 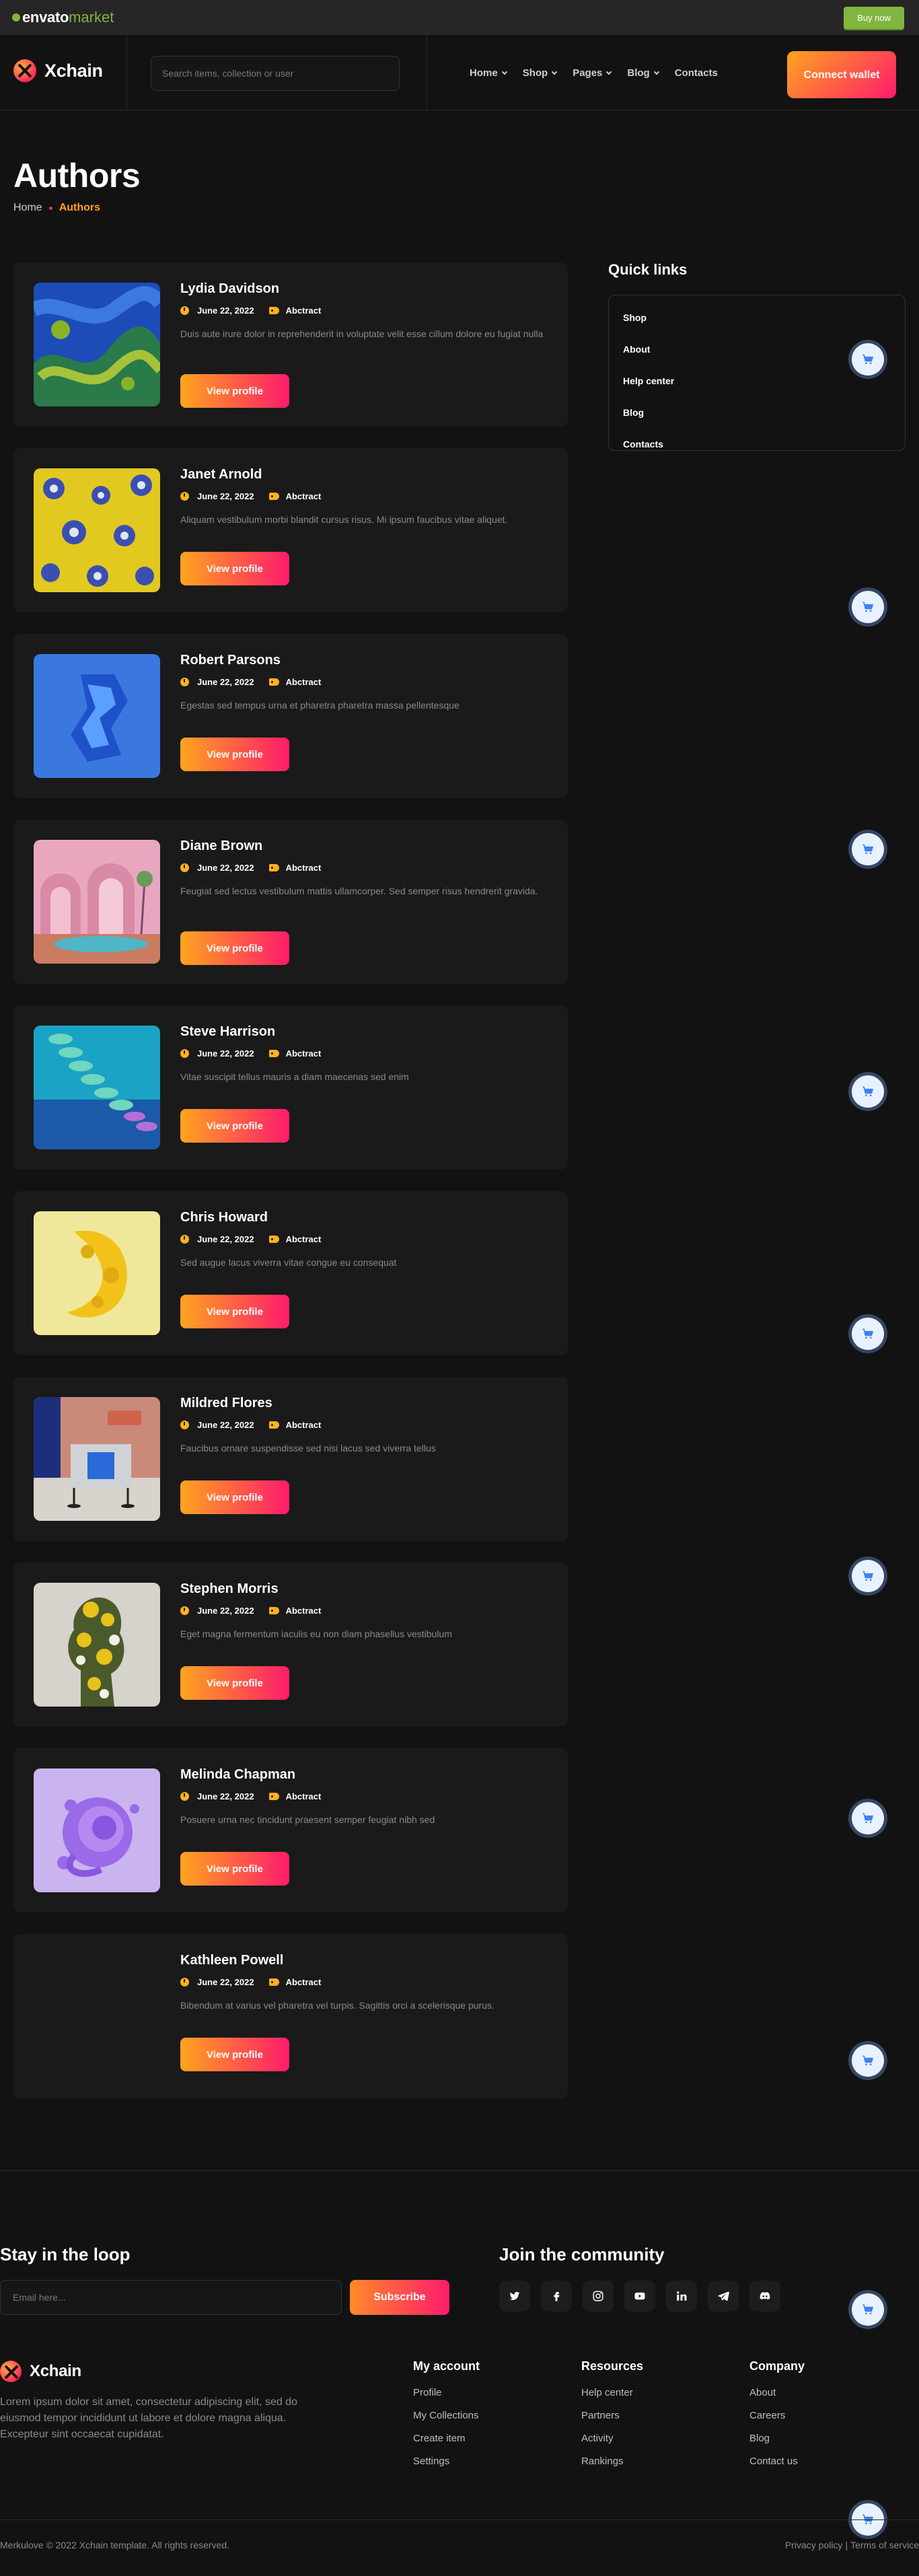 What do you see at coordinates (757, 349) in the screenshot?
I see `quick-link-about: About` at bounding box center [757, 349].